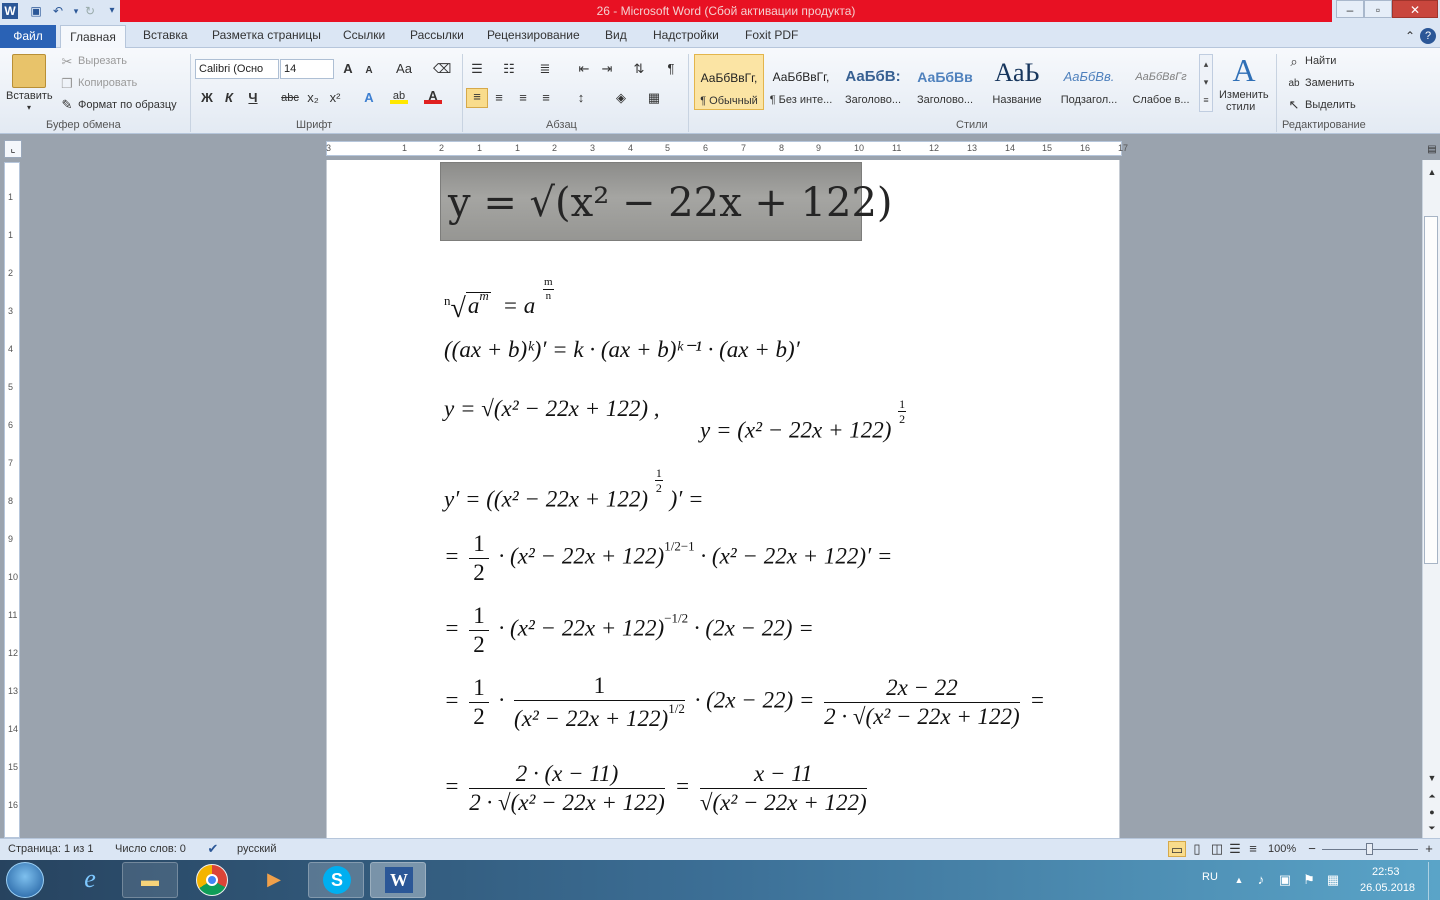  I want to click on font-size-combo: 14, so click(307, 69).